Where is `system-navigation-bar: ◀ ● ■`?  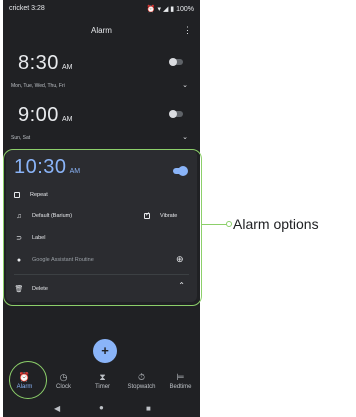 system-navigation-bar: ◀ ● ■ is located at coordinates (101, 408).